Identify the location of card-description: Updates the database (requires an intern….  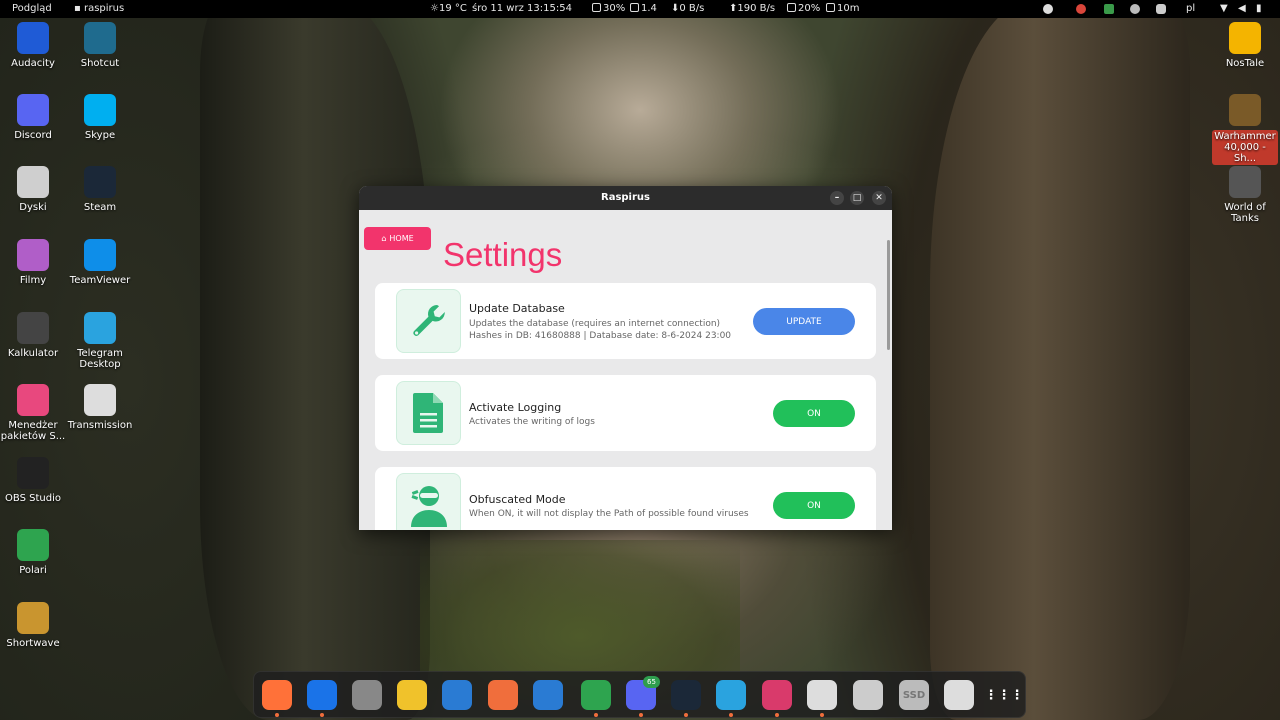
(595, 324).